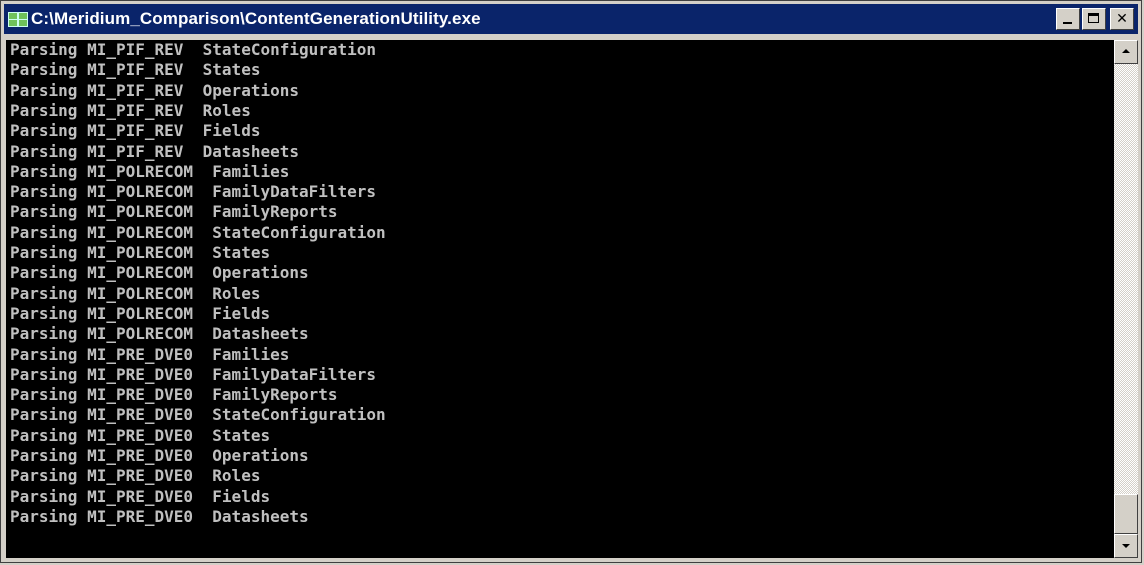 Image resolution: width=1144 pixels, height=565 pixels. I want to click on scroll-up-button, so click(1126, 52).